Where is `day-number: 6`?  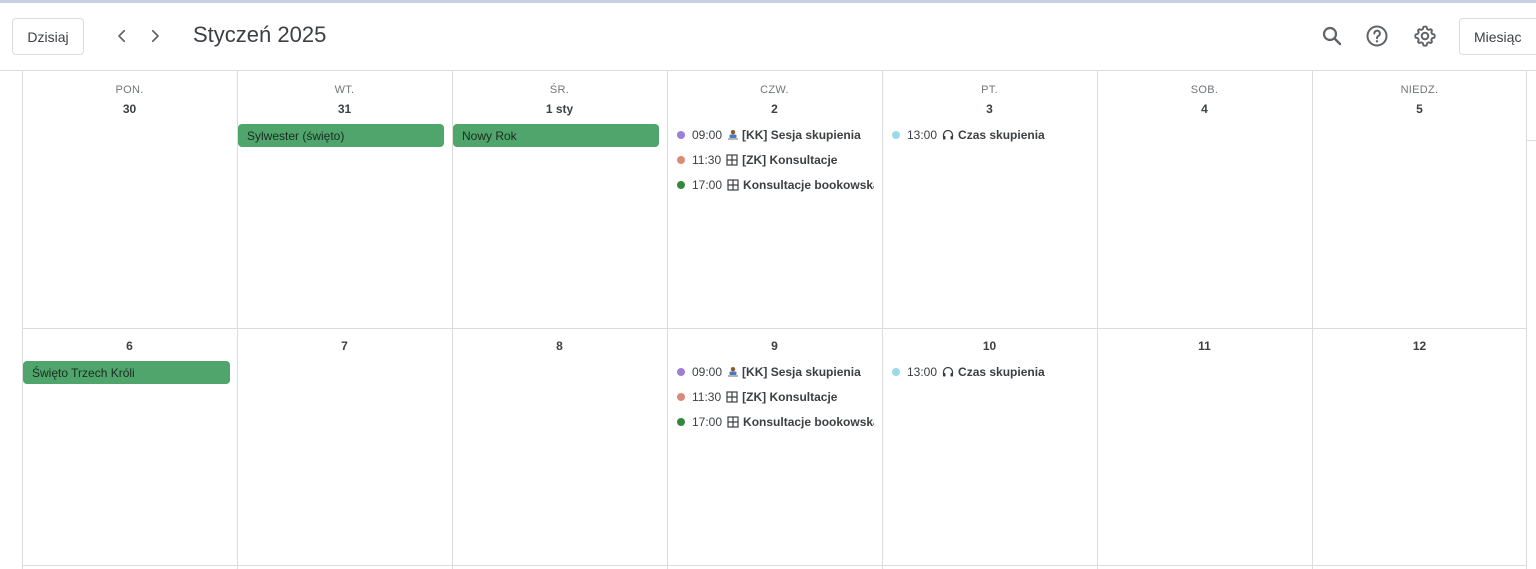
day-number: 6 is located at coordinates (129, 346).